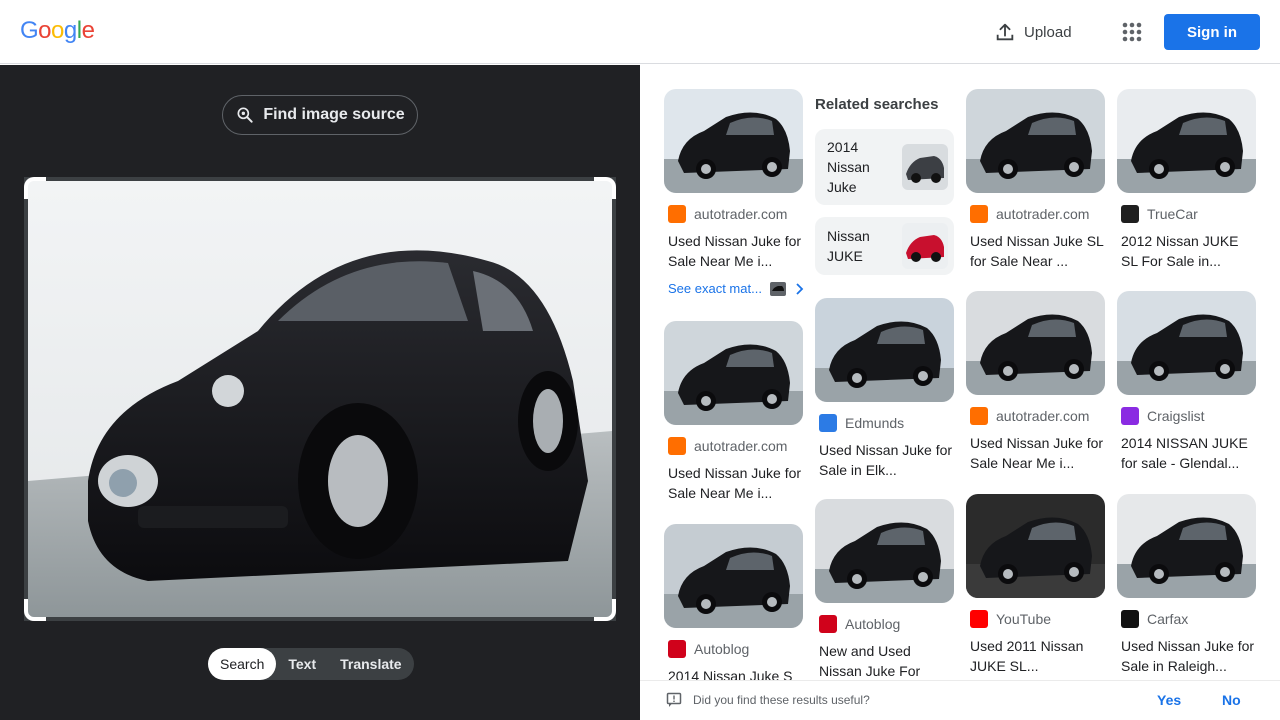 The height and width of the screenshot is (720, 1280). What do you see at coordinates (605, 188) in the screenshot?
I see `crop-handle-top-right` at bounding box center [605, 188].